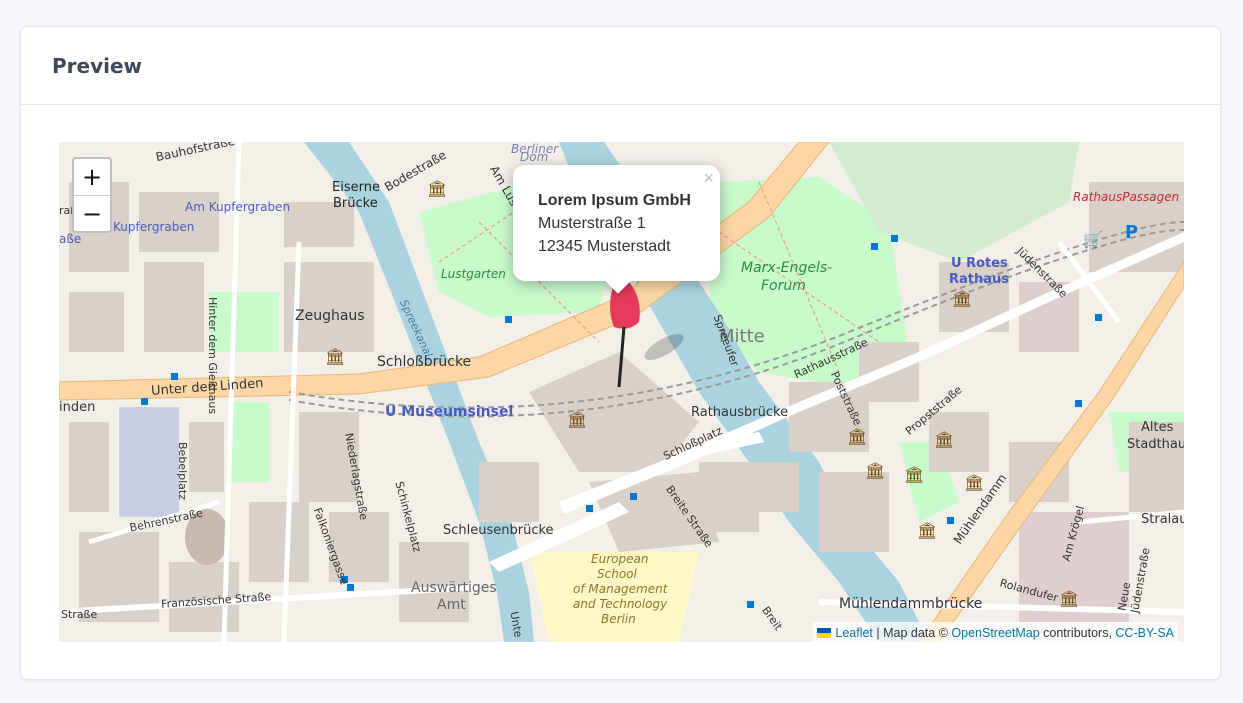  What do you see at coordinates (1077, 633) in the screenshot?
I see `attribution-contributors: contributors,` at bounding box center [1077, 633].